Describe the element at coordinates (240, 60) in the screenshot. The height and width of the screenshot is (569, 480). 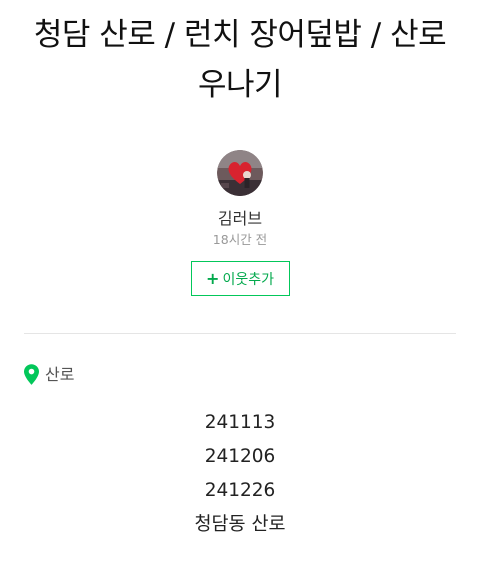
I see `post-title: 청담 산로 / 런치 장어덮밥 / 산로 우나기` at that location.